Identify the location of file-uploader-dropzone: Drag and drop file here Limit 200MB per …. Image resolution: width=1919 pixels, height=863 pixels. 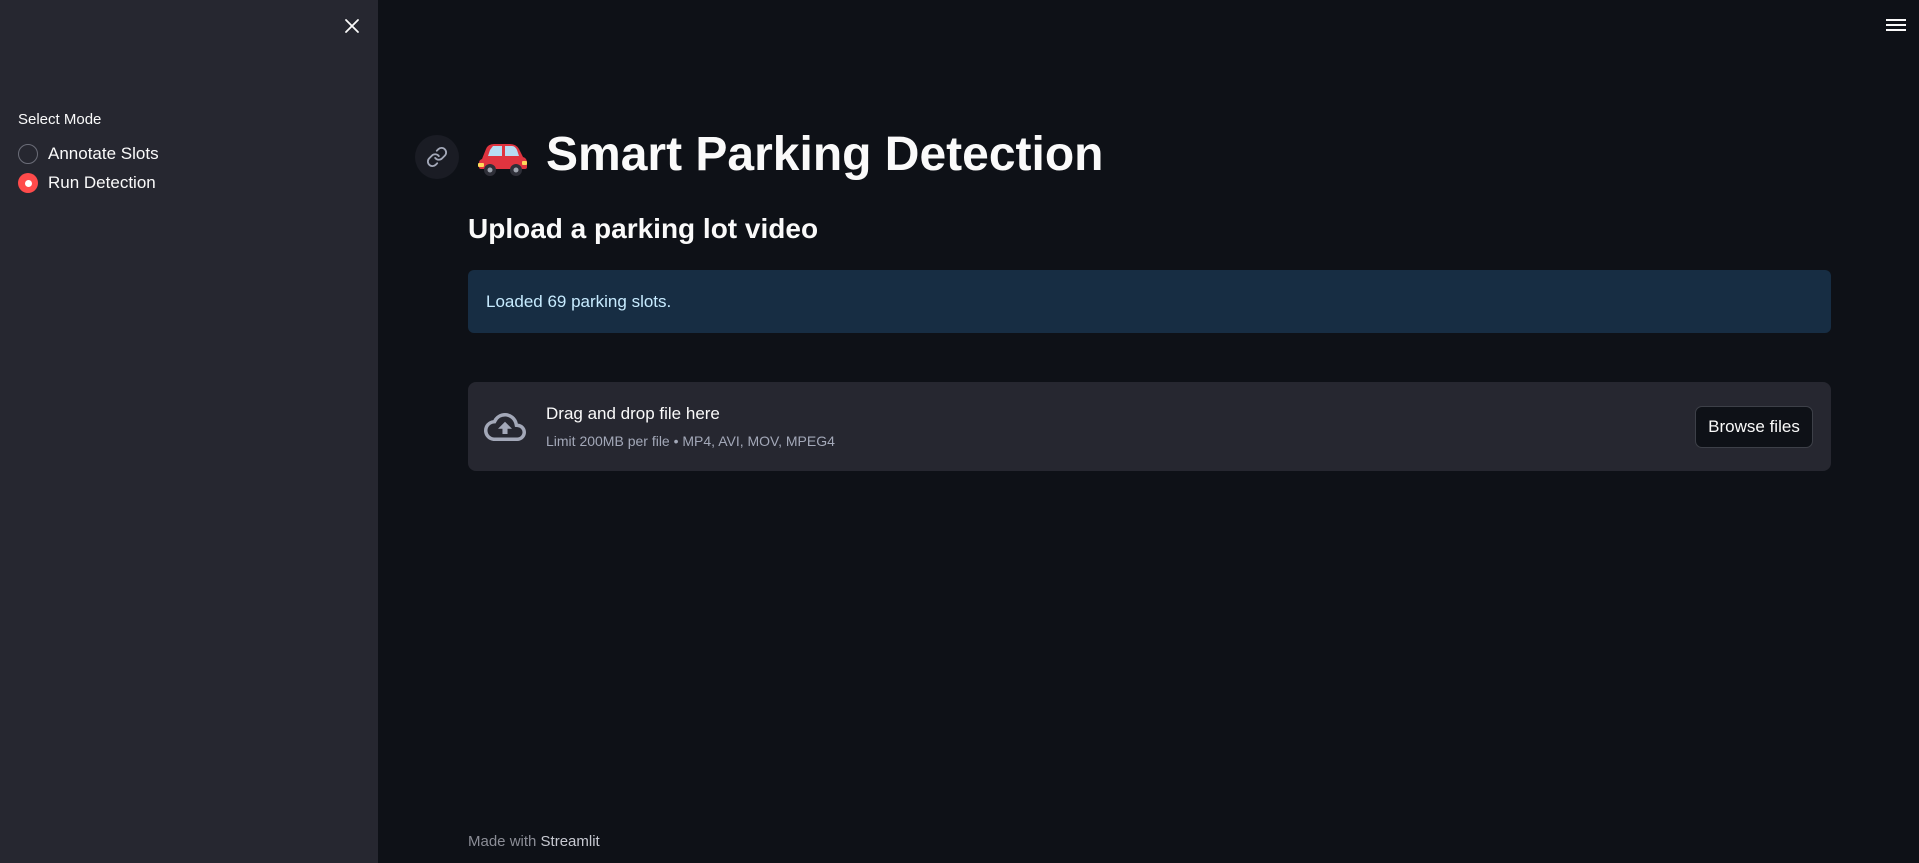
(1149, 426).